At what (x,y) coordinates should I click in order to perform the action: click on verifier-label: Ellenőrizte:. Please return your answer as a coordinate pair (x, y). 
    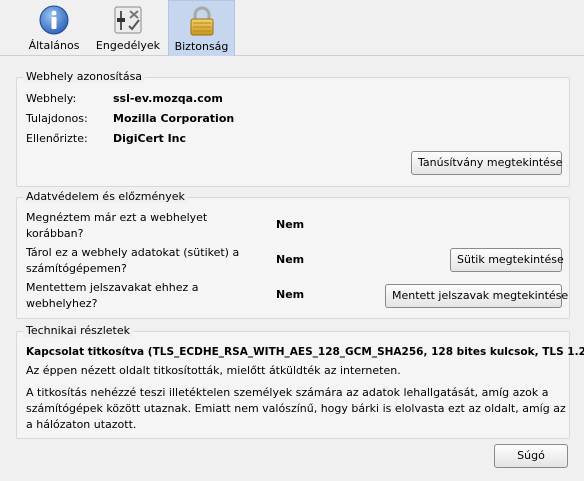
    Looking at the image, I should click on (57, 138).